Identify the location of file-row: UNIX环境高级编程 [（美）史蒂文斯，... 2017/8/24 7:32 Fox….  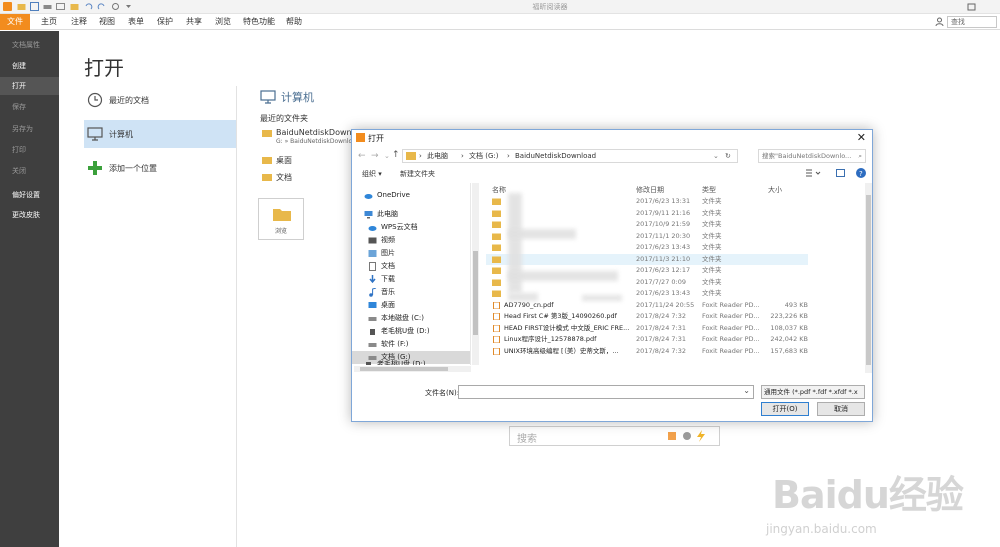
(647, 351).